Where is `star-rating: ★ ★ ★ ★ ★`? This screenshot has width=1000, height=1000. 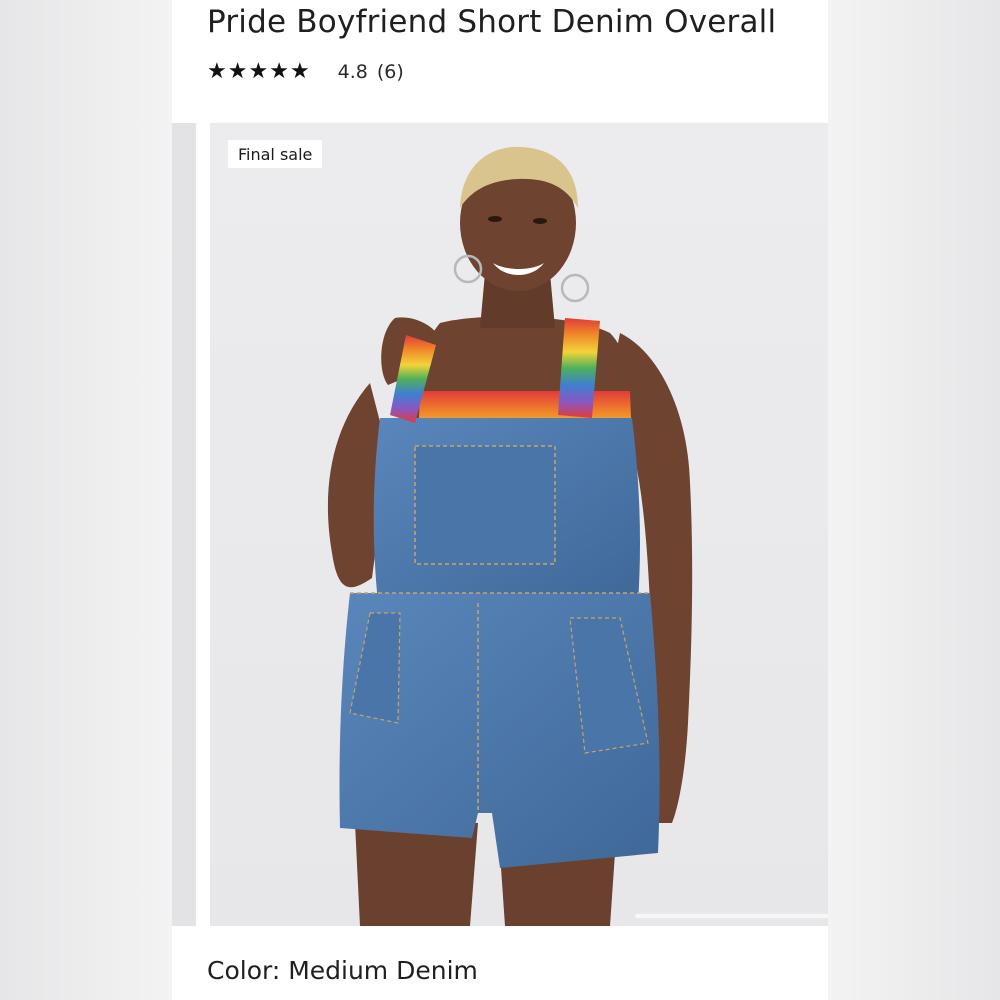 star-rating: ★ ★ ★ ★ ★ is located at coordinates (258, 72).